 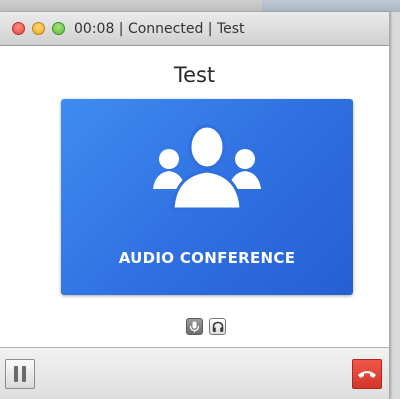 What do you see at coordinates (159, 29) in the screenshot?
I see `window-title: 00:08 | Connected | Test` at bounding box center [159, 29].